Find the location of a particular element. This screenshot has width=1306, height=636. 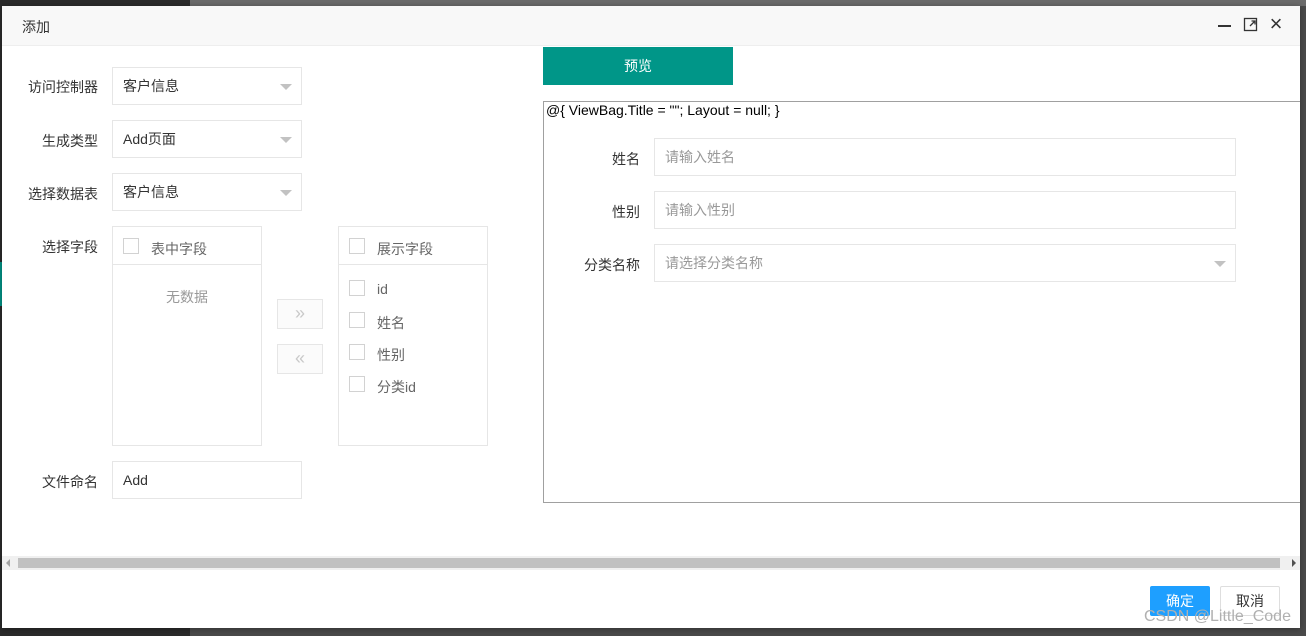

preview-field-label: 分类名称 is located at coordinates (612, 265).